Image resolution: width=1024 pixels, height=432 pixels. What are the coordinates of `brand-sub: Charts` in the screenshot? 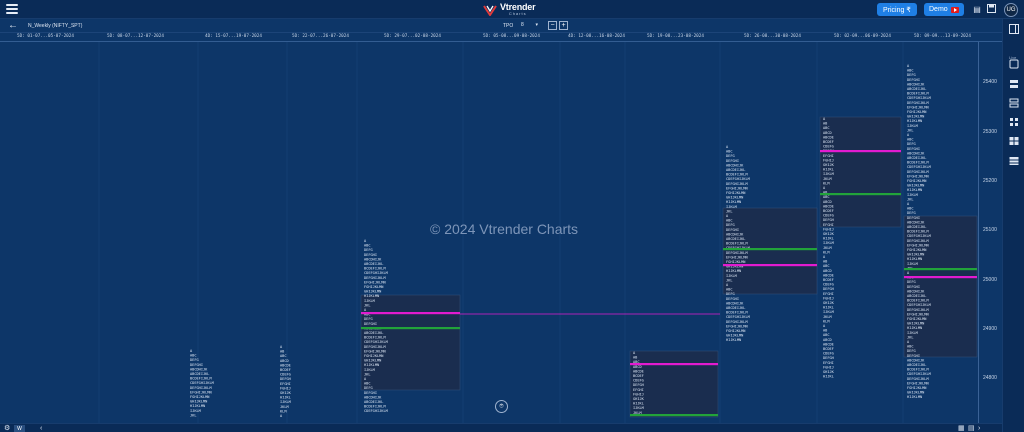 It's located at (517, 13).